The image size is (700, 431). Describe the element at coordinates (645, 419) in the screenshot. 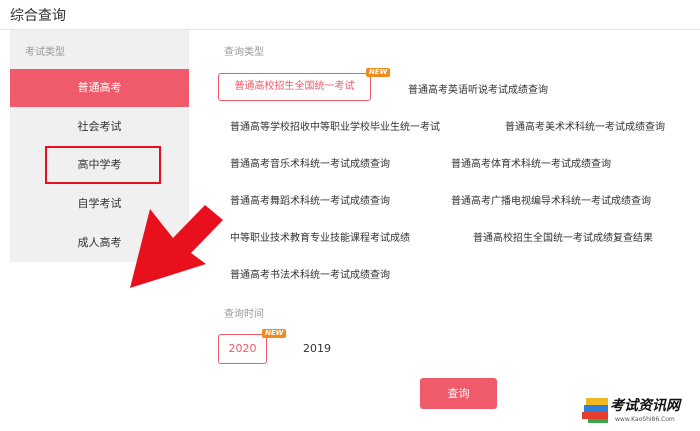

I see `watermark-url: www.KaoShi86.Com` at that location.